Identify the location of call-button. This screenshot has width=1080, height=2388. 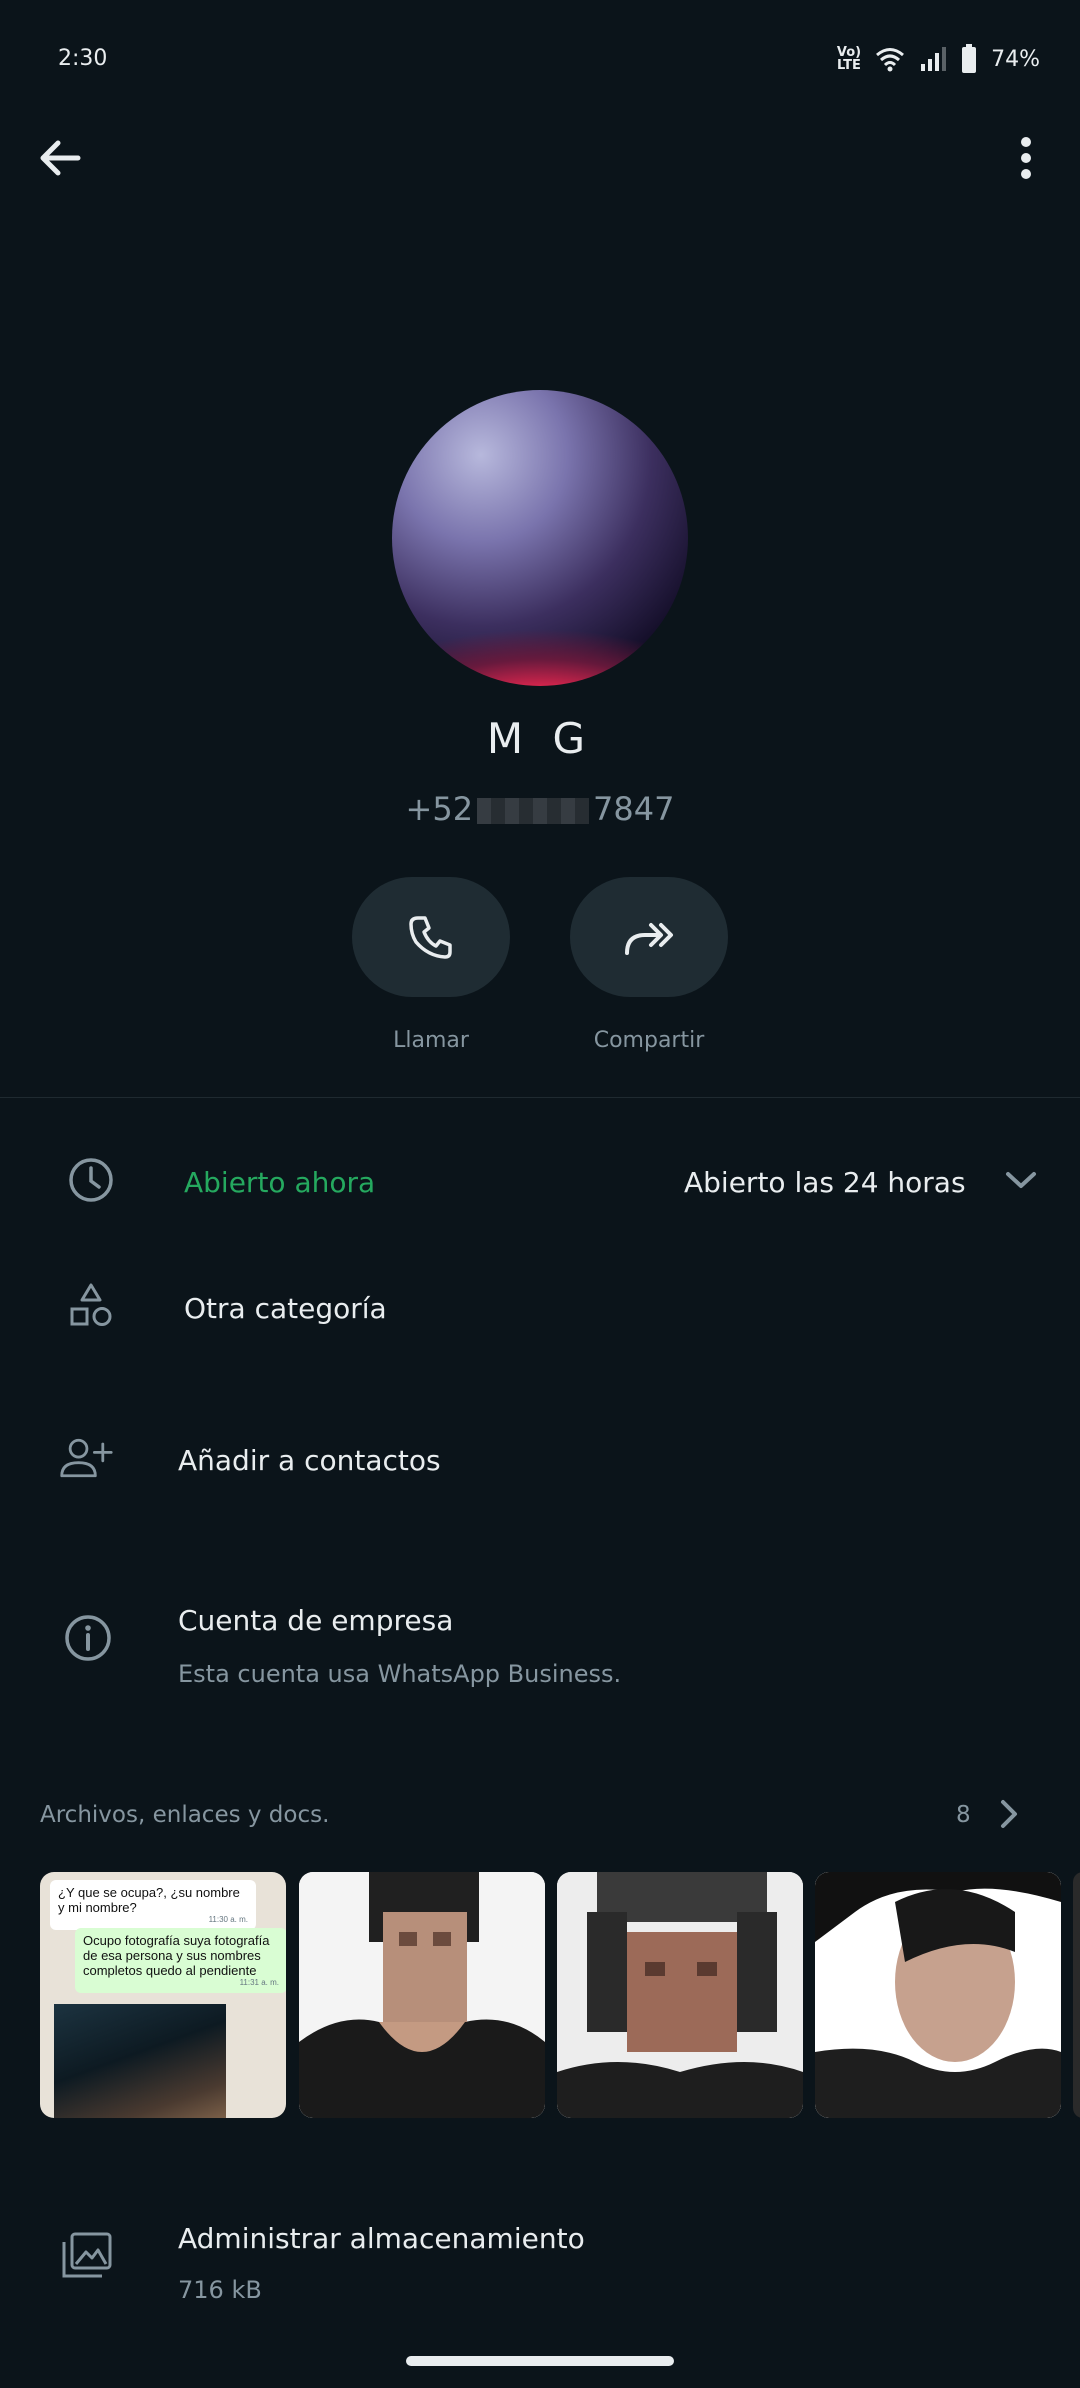
(431, 937).